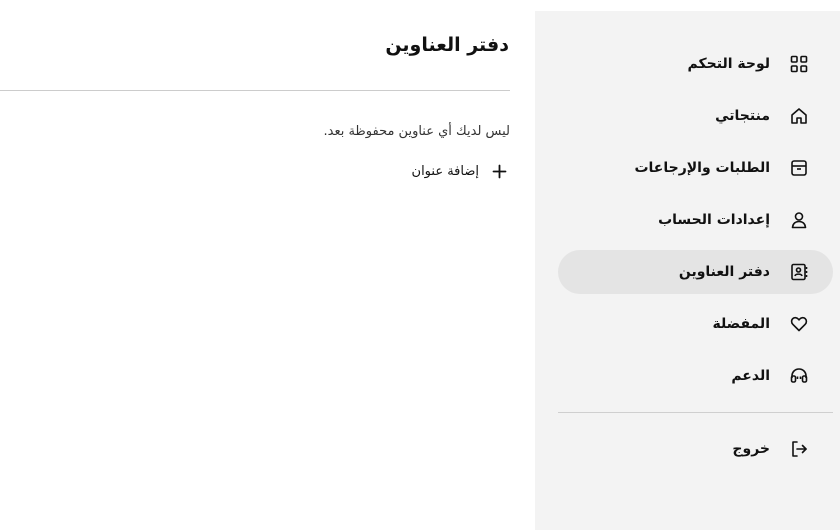 The image size is (840, 530). I want to click on add-address-button: إضافة عنوان, so click(452, 172).